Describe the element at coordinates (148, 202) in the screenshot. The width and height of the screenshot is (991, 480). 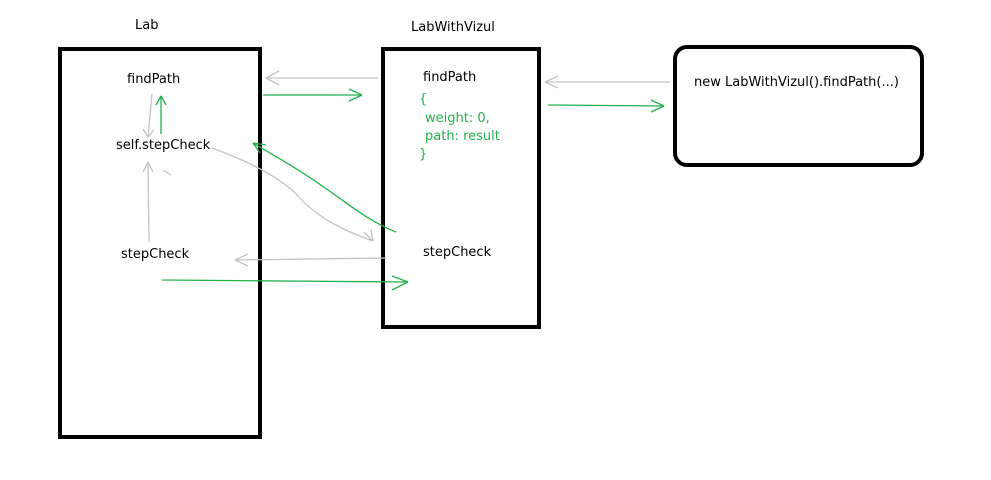
I see `arrow-stepcheck-to-self-stepcheck` at that location.